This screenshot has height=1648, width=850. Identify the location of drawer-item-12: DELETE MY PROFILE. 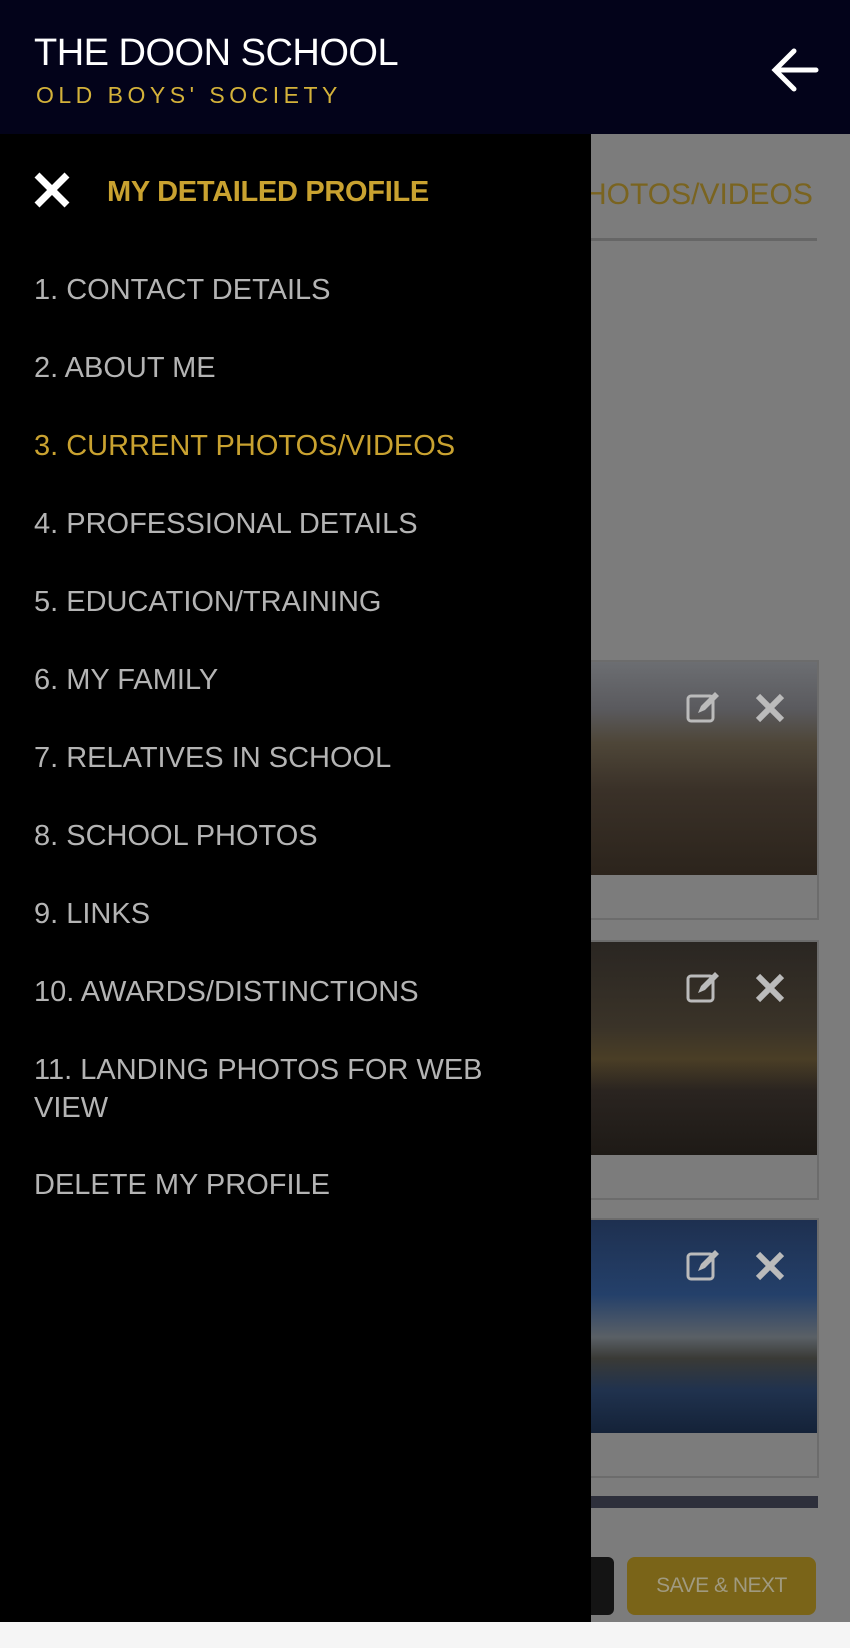
(294, 1185).